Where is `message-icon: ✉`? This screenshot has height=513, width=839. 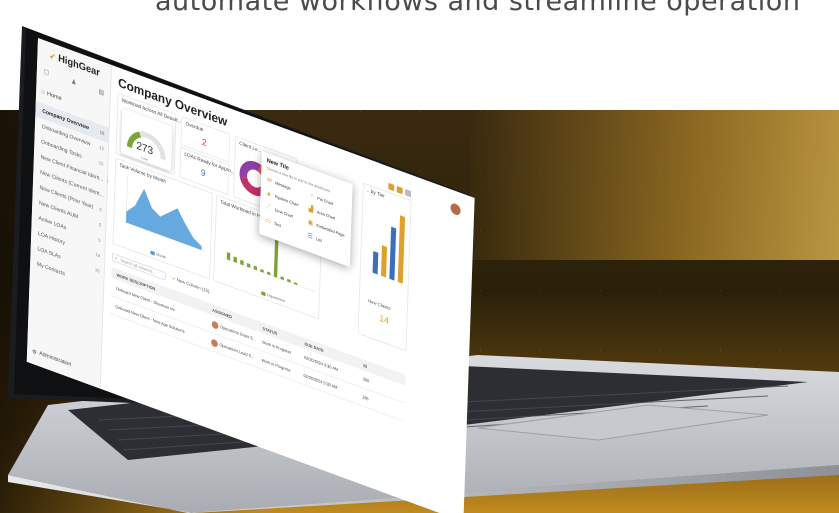 message-icon: ✉ is located at coordinates (269, 180).